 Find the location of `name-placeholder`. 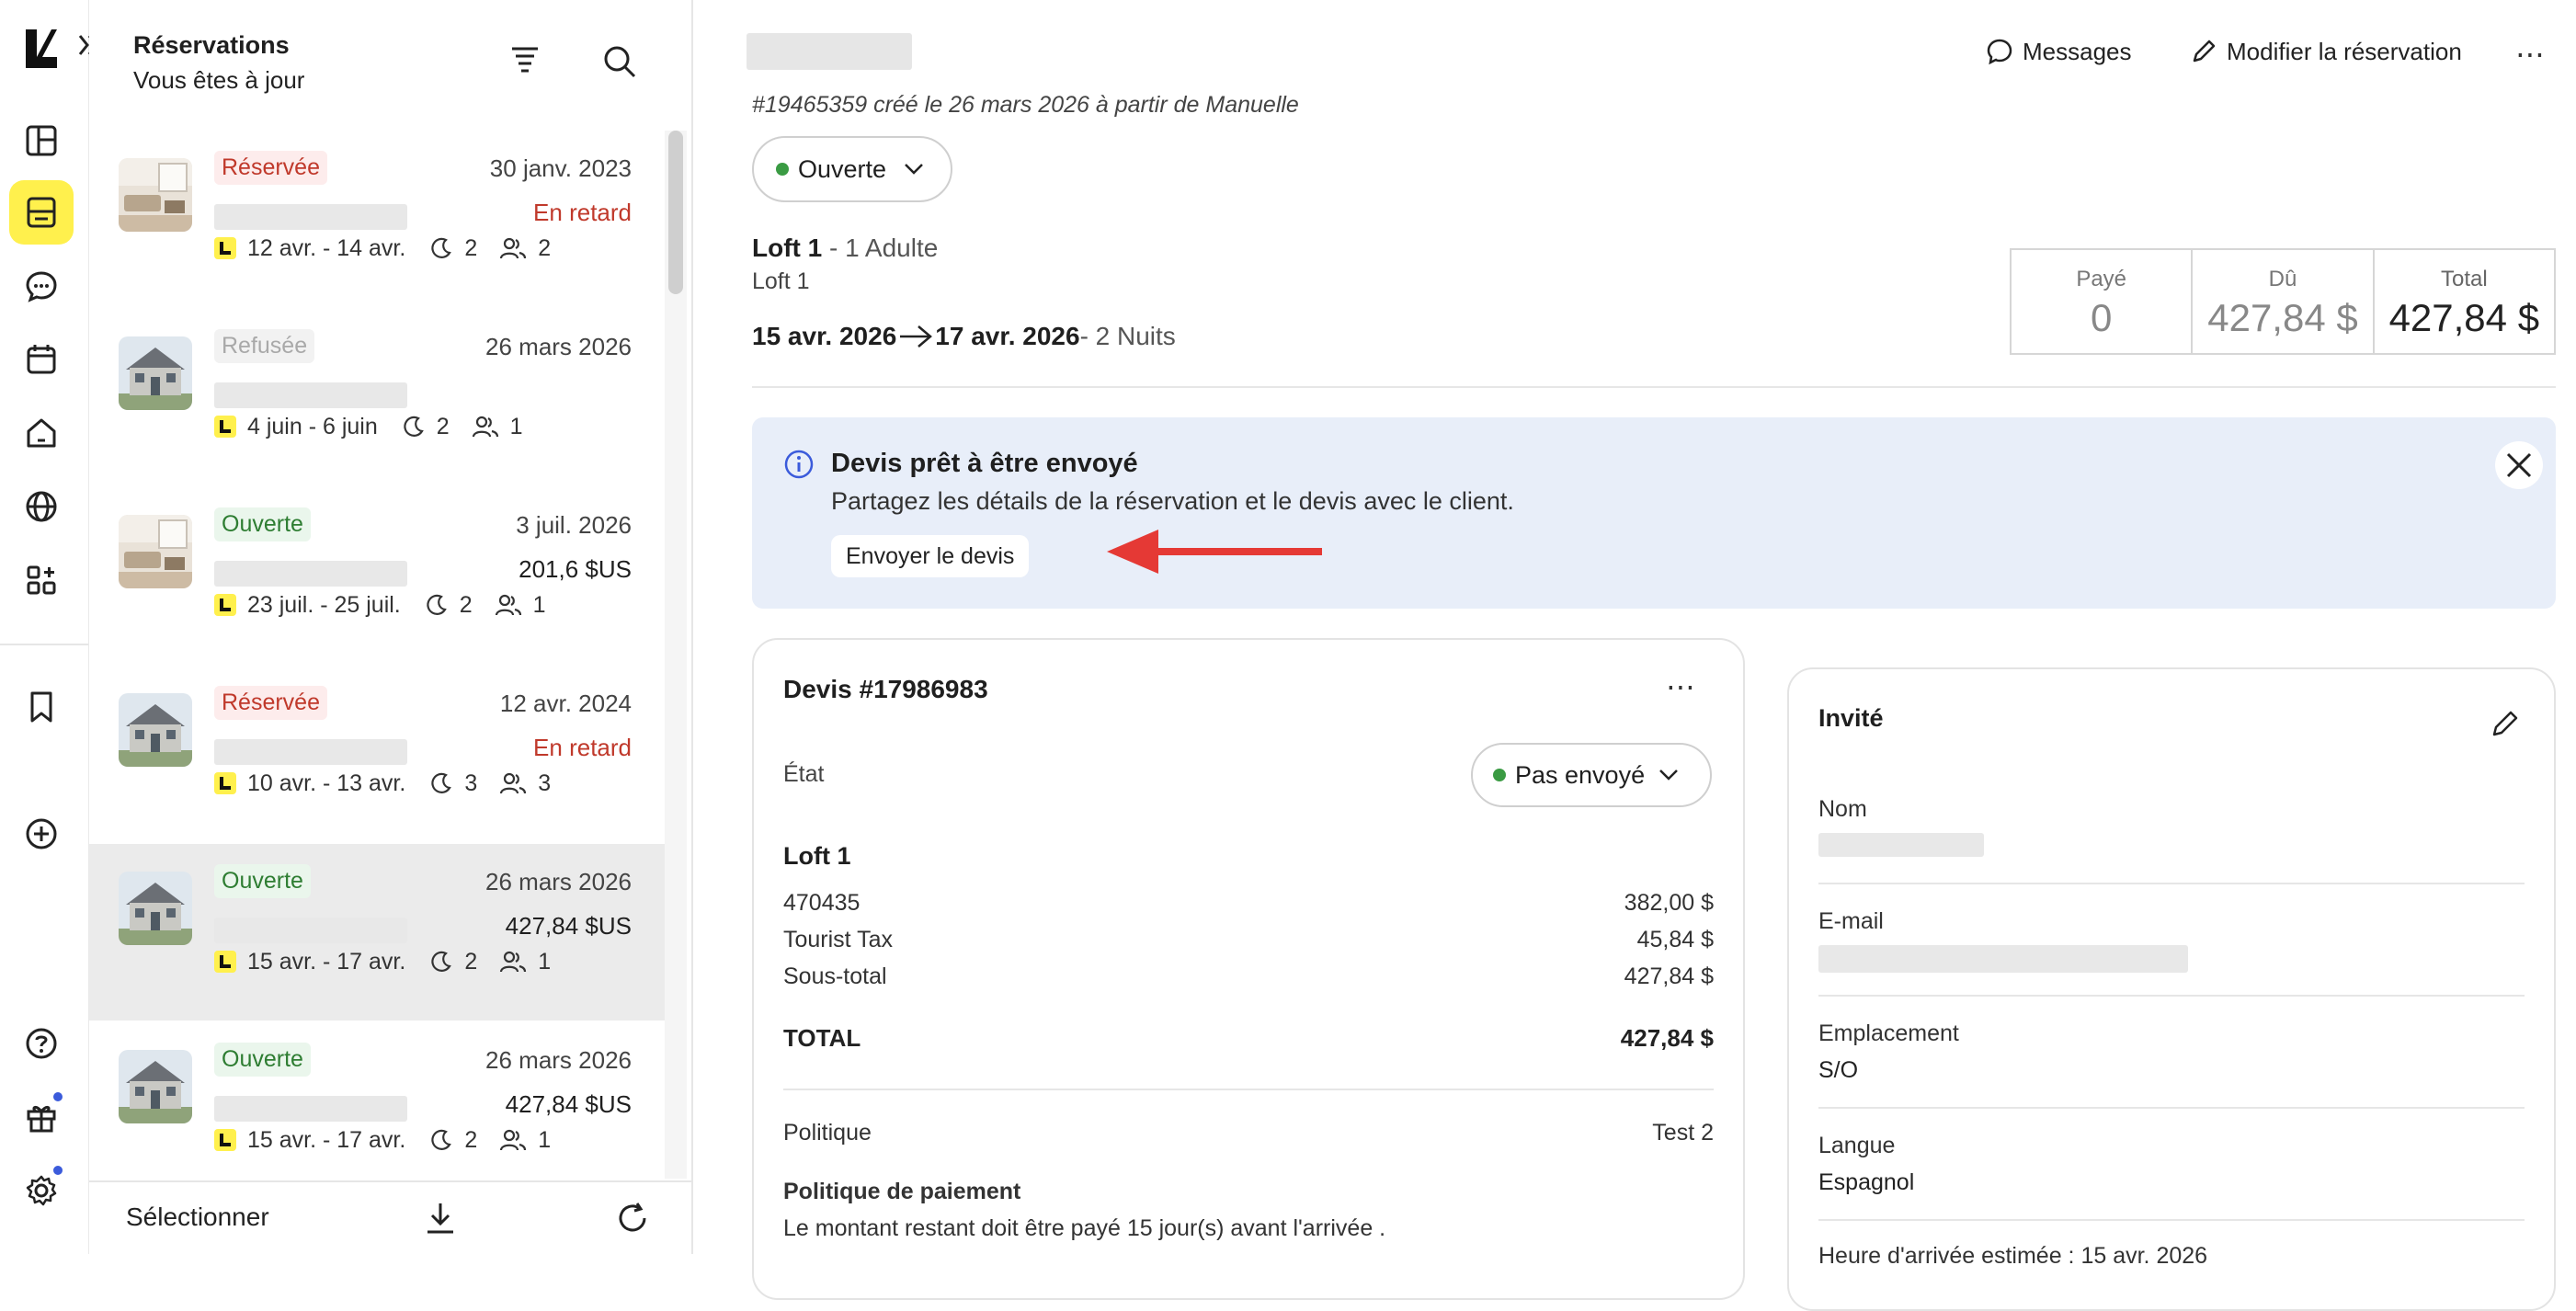

name-placeholder is located at coordinates (1901, 845).